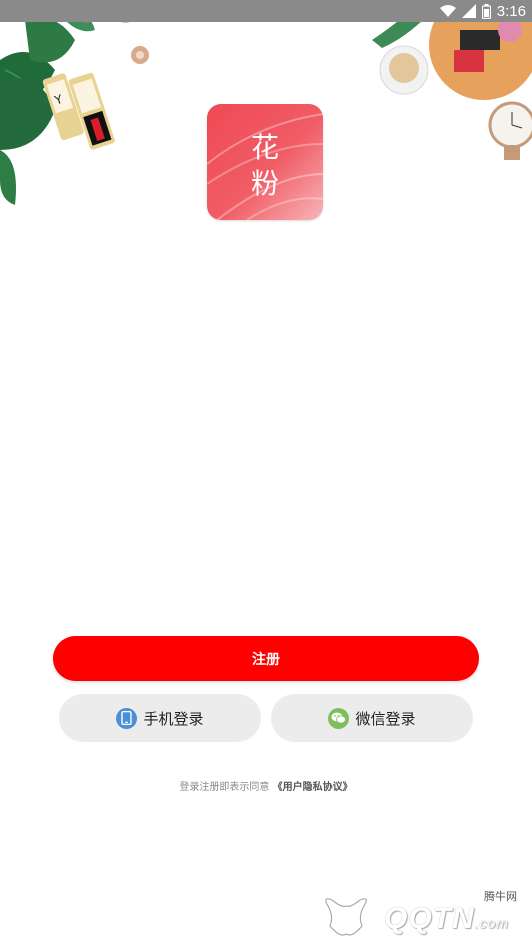  I want to click on watermark-logo: QQTN.com, so click(446, 919).